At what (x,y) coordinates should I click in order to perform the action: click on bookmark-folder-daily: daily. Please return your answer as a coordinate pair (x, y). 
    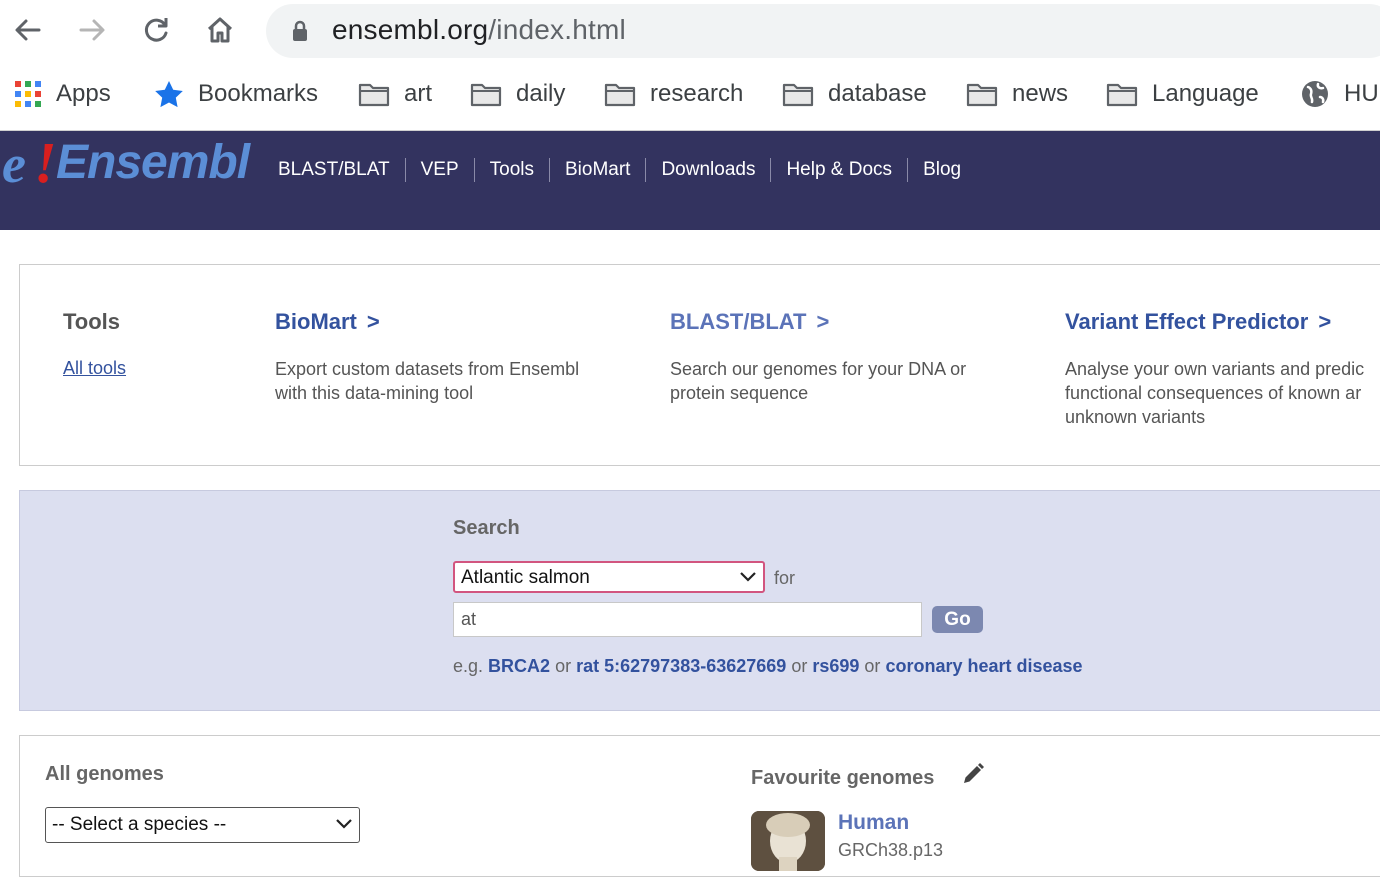
    Looking at the image, I should click on (517, 94).